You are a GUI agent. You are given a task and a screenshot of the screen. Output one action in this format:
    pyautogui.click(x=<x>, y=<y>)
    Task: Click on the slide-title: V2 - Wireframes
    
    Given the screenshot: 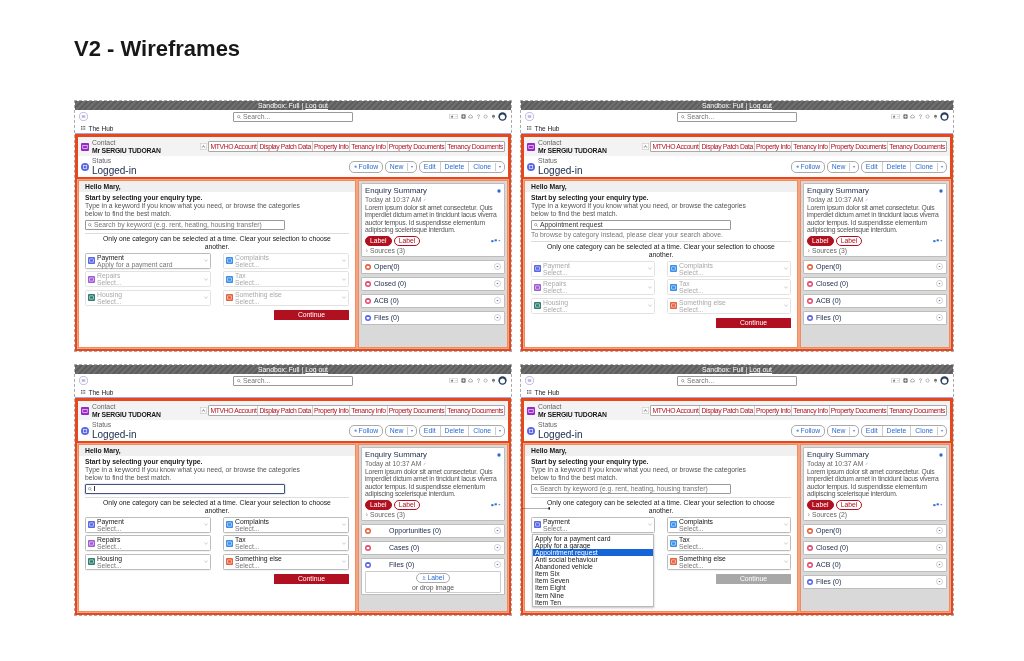 What is the action you would take?
    pyautogui.click(x=157, y=49)
    